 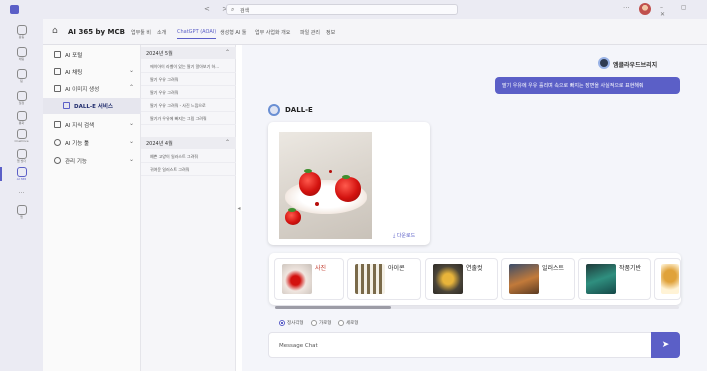 What do you see at coordinates (92, 106) in the screenshot?
I see `menu-item-dalle: DALL-E 서비스` at bounding box center [92, 106].